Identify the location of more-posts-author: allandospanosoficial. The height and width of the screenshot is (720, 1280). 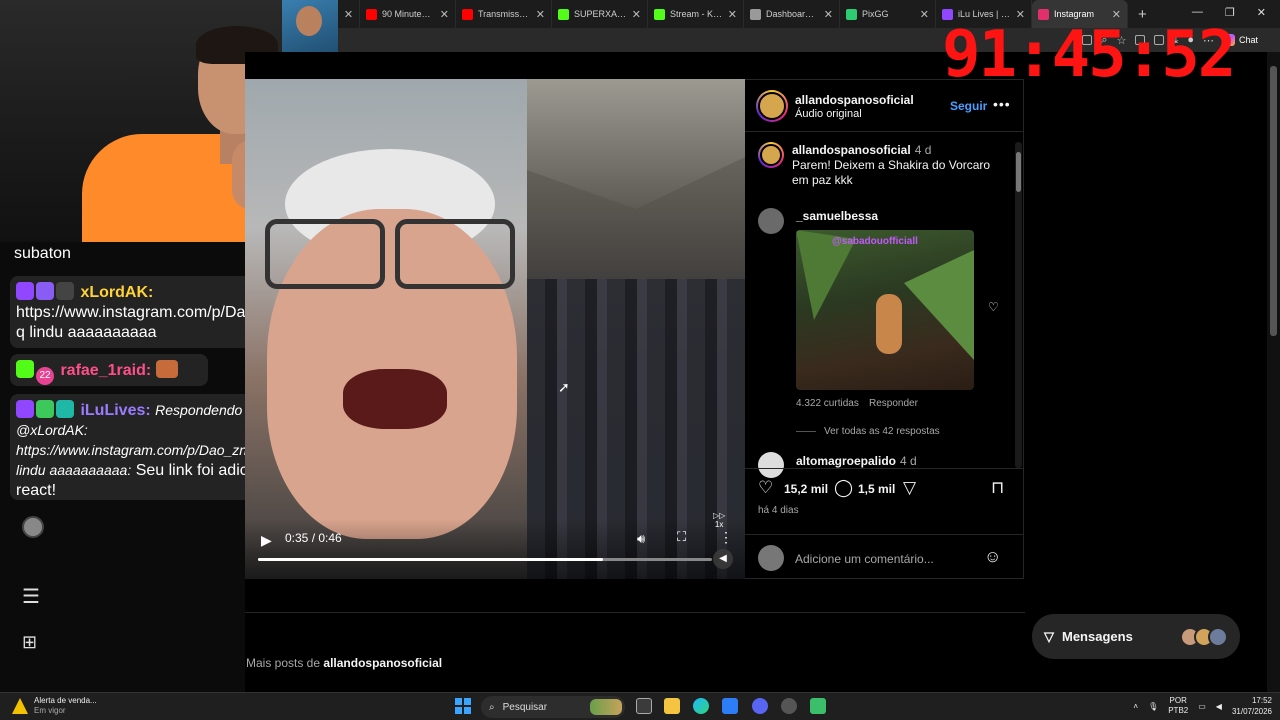
(382, 663).